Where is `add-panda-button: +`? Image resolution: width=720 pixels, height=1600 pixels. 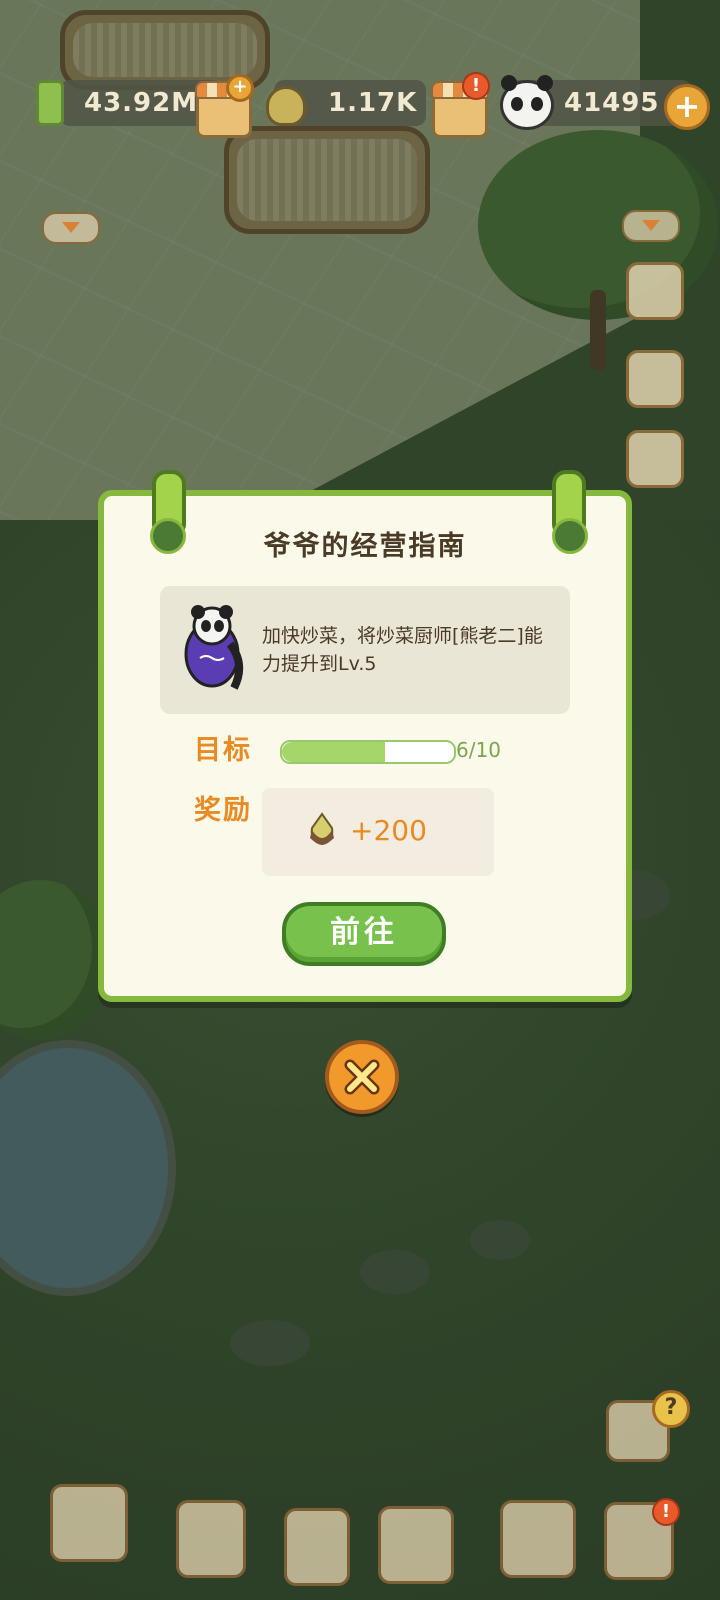
add-panda-button: + is located at coordinates (687, 107).